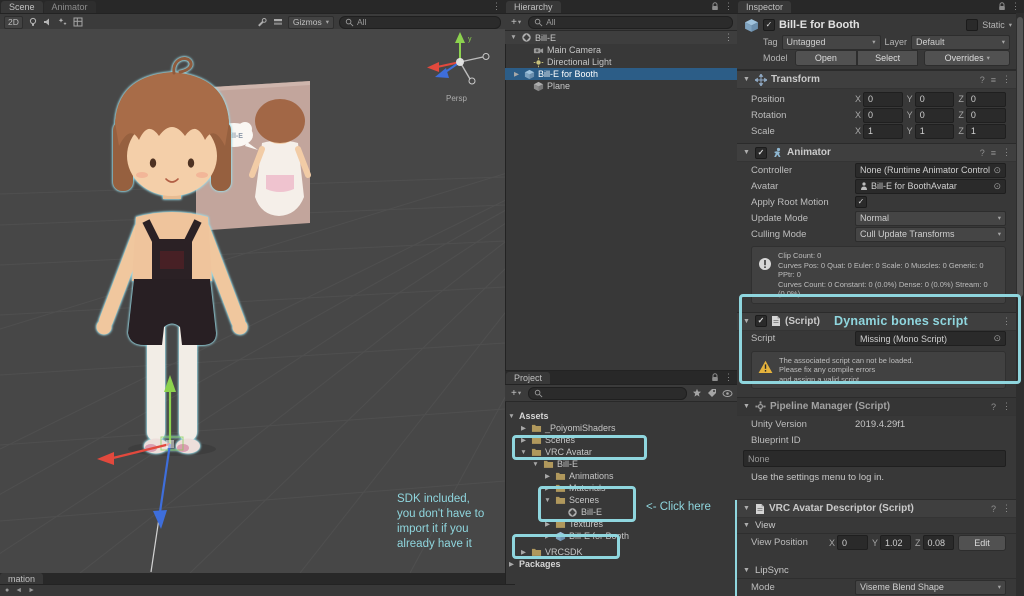  What do you see at coordinates (986, 115) in the screenshot?
I see `rotation-z-field: 0` at bounding box center [986, 115].